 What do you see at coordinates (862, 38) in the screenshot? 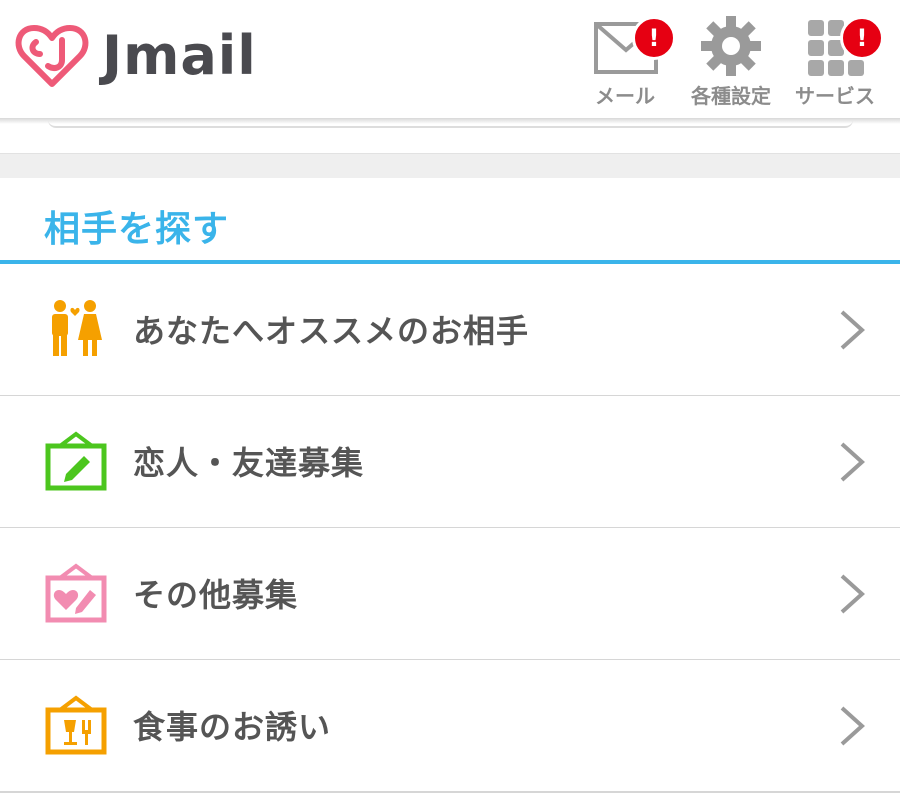
I see `services-alert-badge: !` at bounding box center [862, 38].